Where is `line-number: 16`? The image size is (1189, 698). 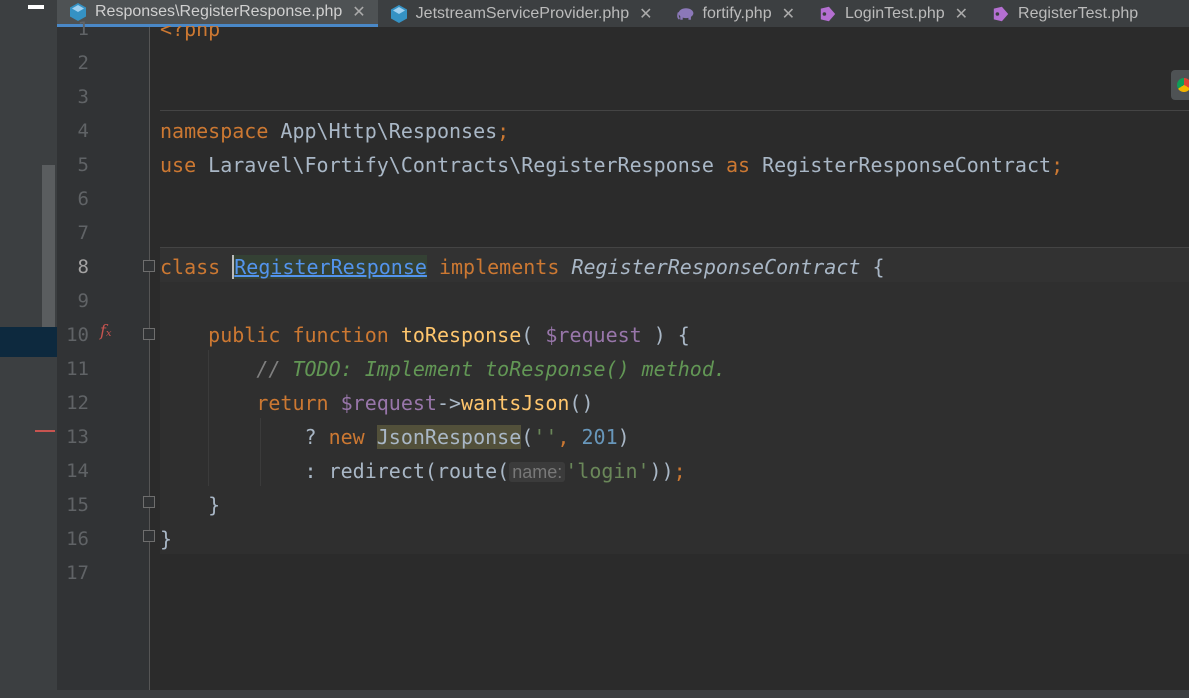
line-number: 16 is located at coordinates (77, 539).